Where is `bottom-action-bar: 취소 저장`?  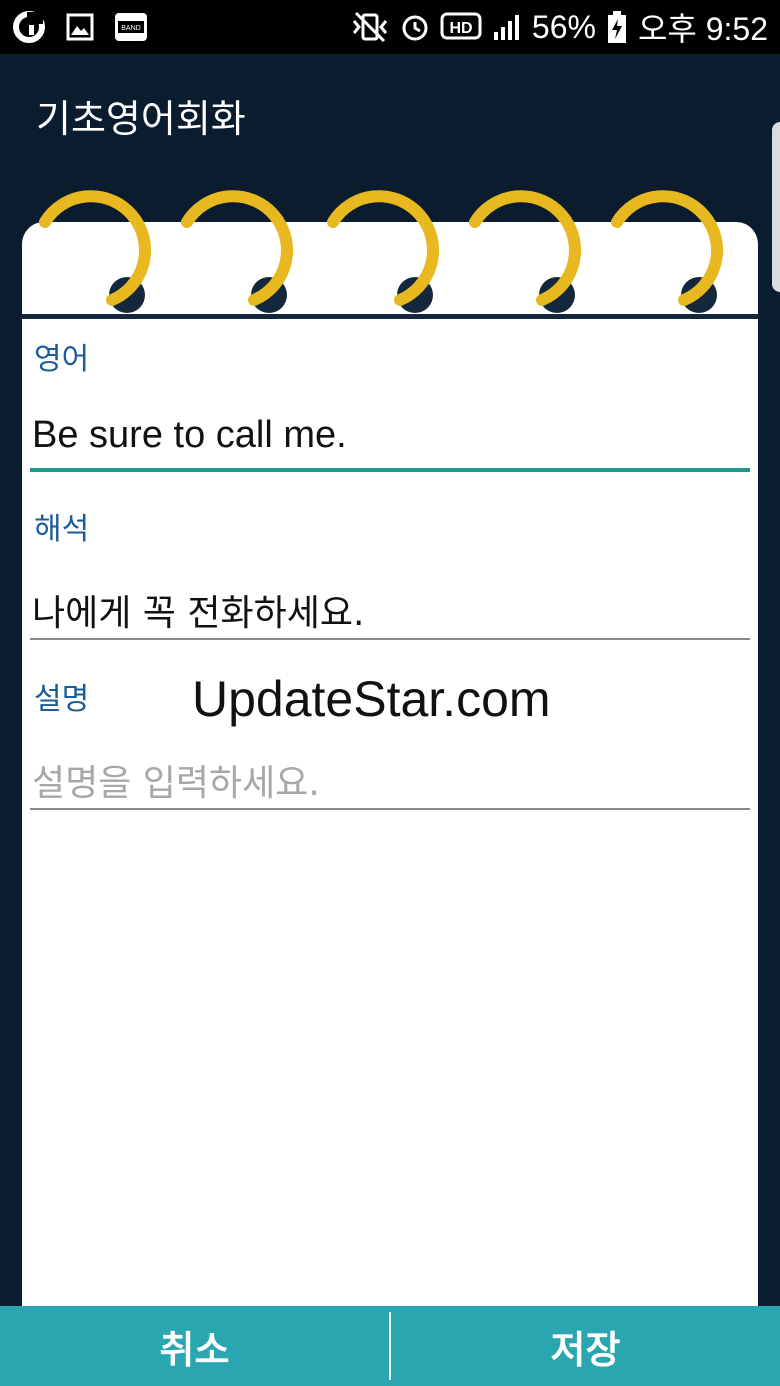
bottom-action-bar: 취소 저장 is located at coordinates (390, 1346).